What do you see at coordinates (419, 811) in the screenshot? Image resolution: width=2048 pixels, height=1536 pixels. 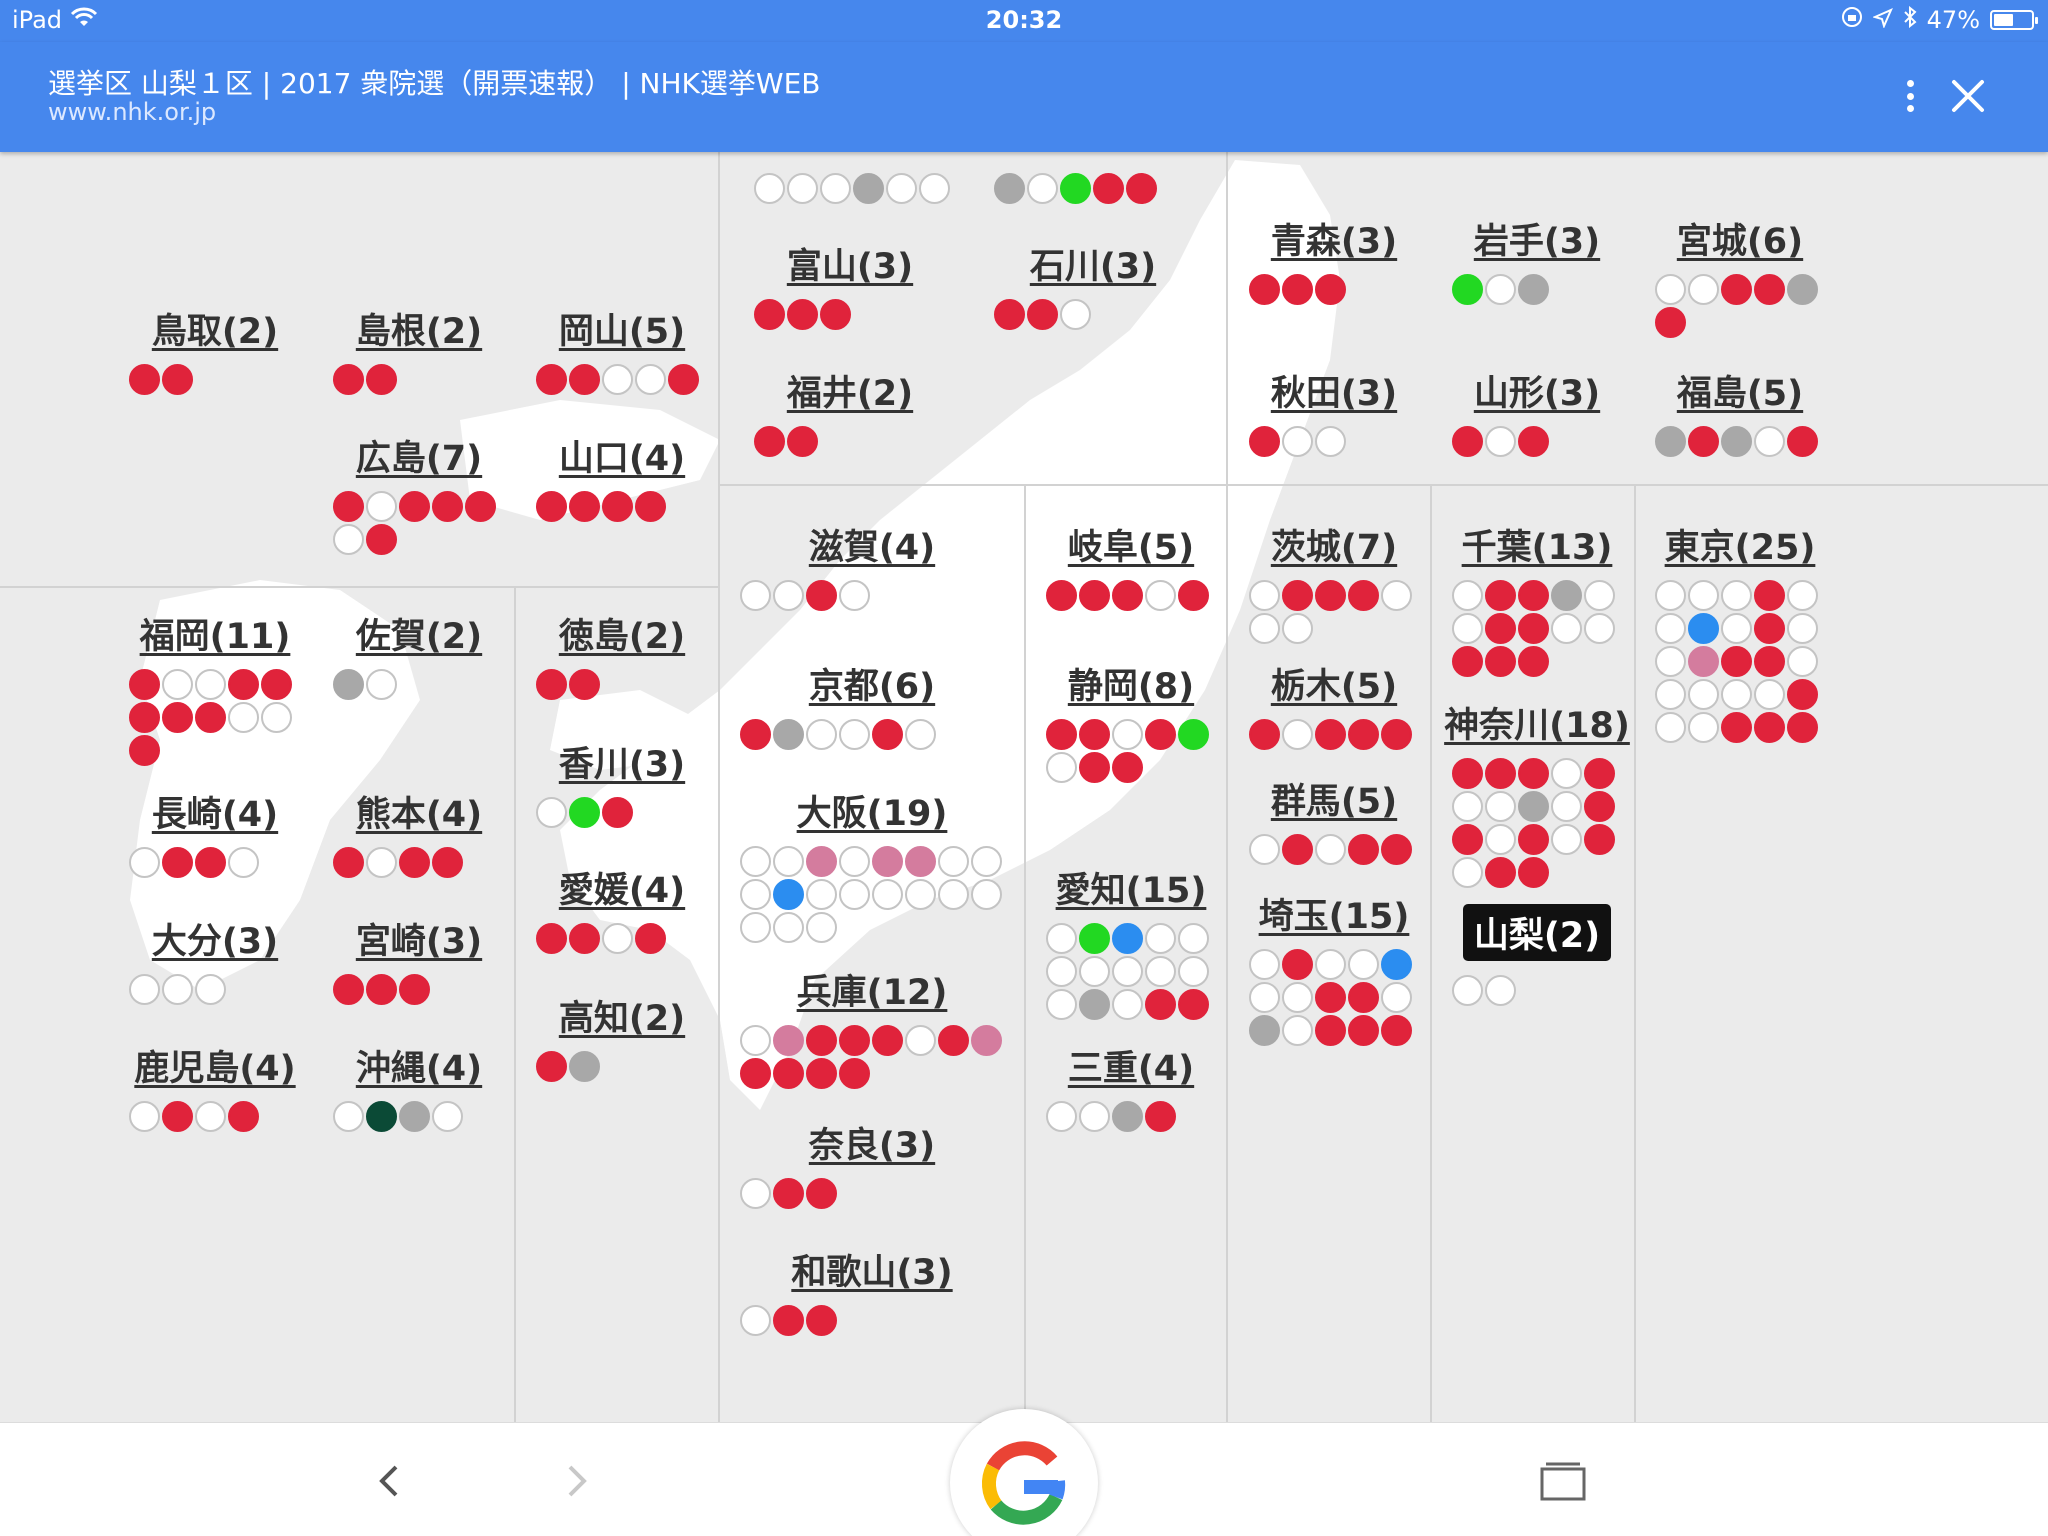 I see `prefecture-link-kumamoto: 熊本(4)` at bounding box center [419, 811].